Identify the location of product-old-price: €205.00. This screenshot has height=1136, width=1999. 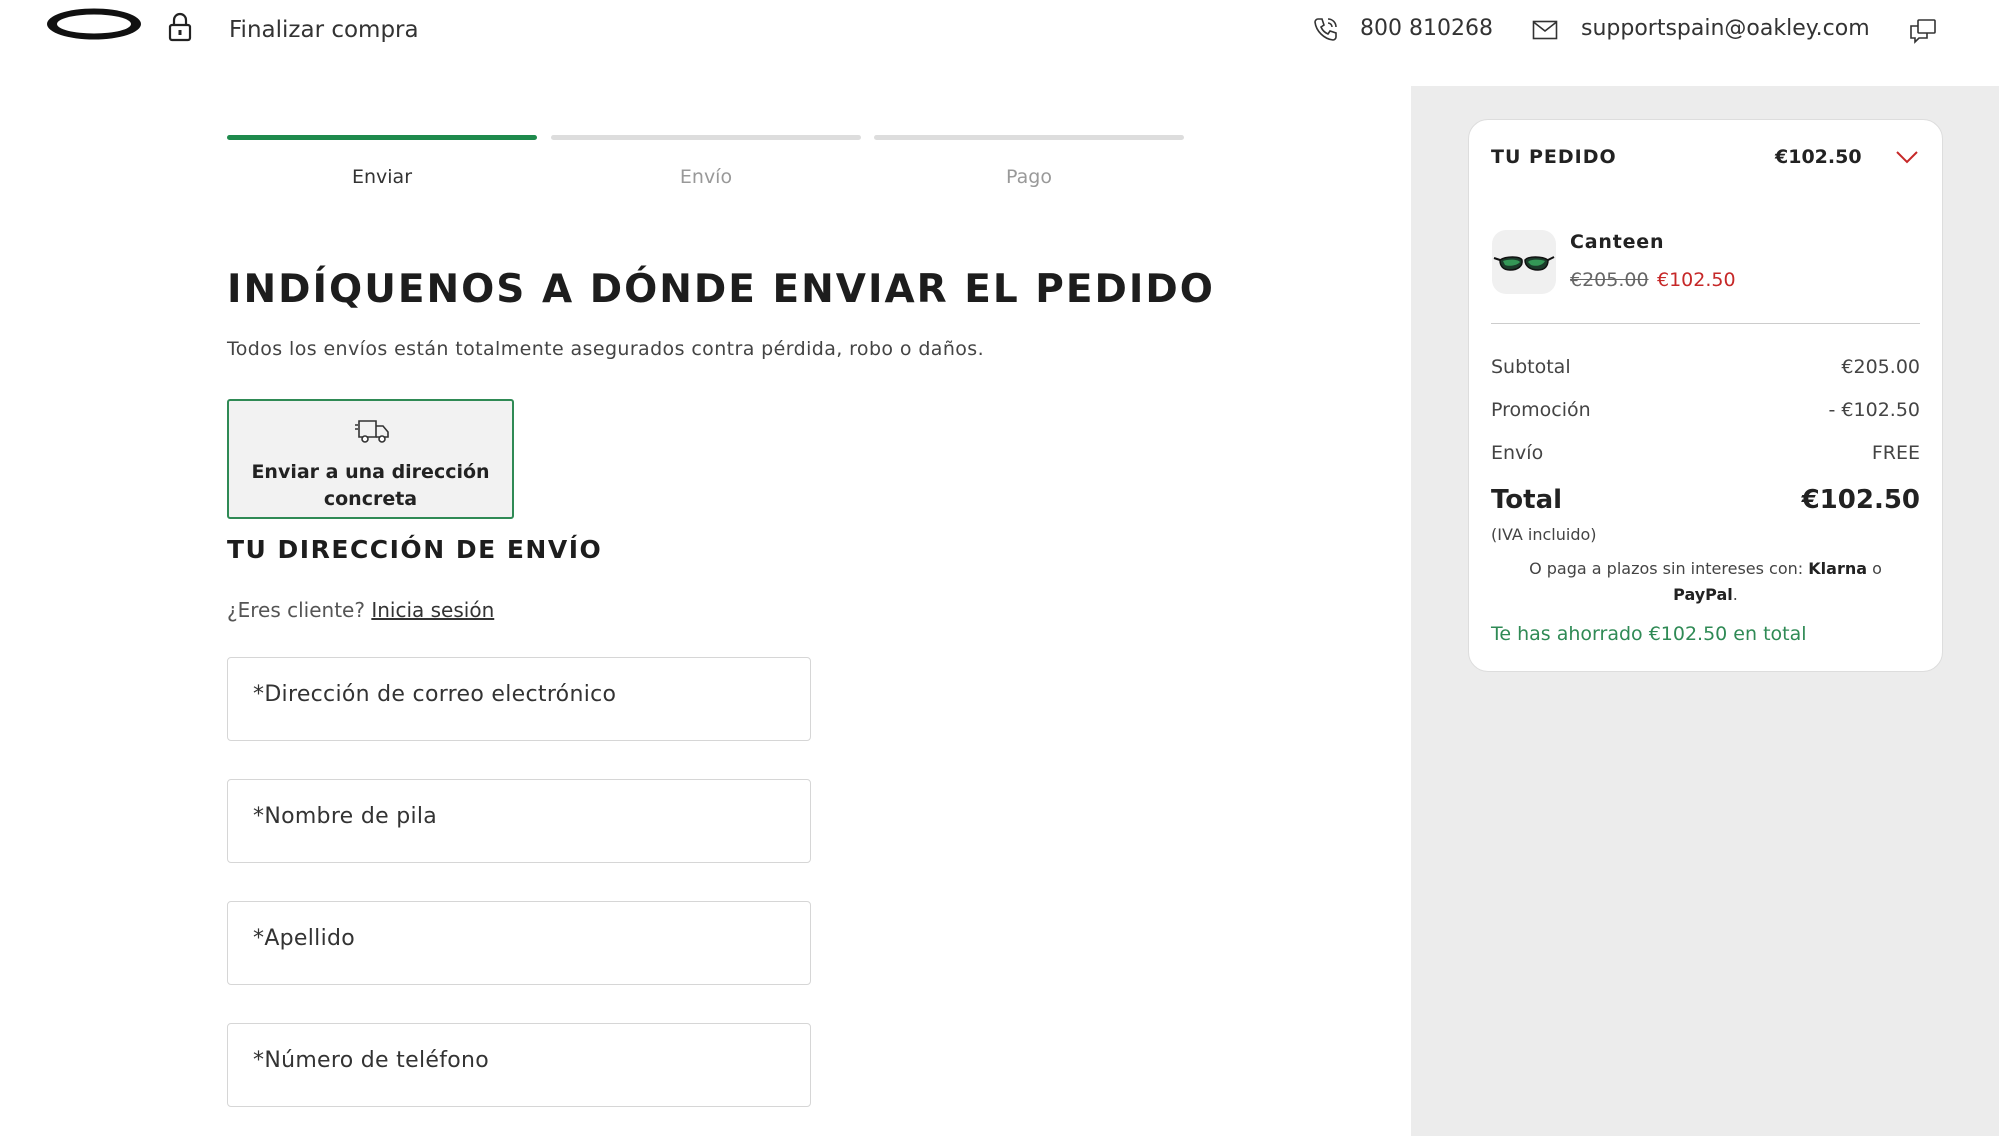
(1609, 280).